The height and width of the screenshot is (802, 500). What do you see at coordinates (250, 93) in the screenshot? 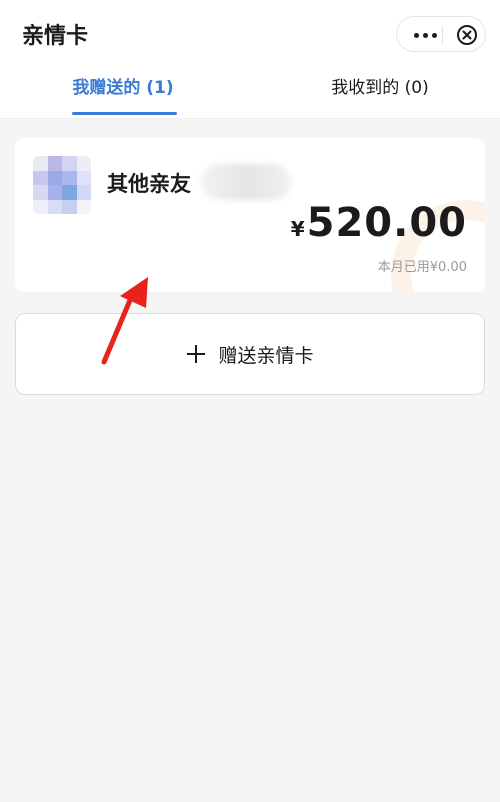
I see `tab-bar: 我赠送的 (1) 我收到的 (0)` at bounding box center [250, 93].